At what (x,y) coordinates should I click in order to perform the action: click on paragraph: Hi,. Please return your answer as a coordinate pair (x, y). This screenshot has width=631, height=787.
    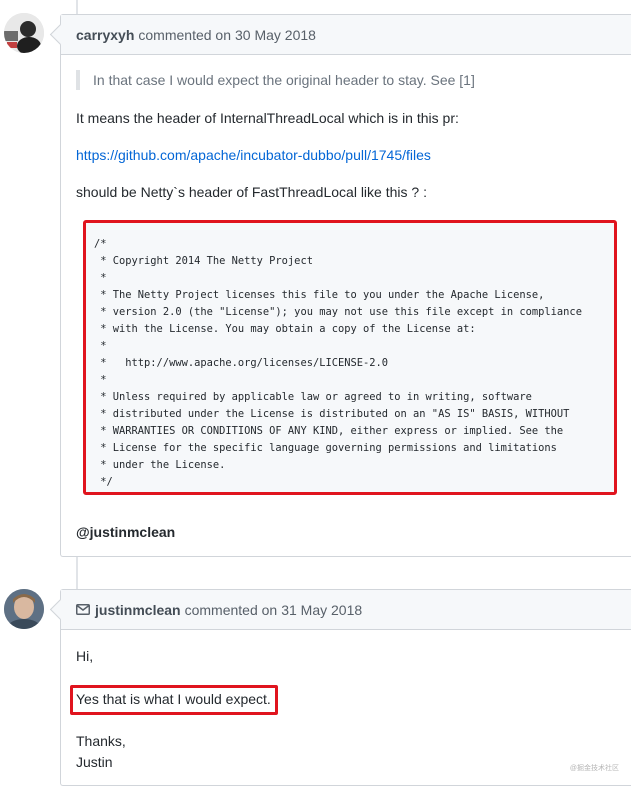
    Looking at the image, I should click on (85, 656).